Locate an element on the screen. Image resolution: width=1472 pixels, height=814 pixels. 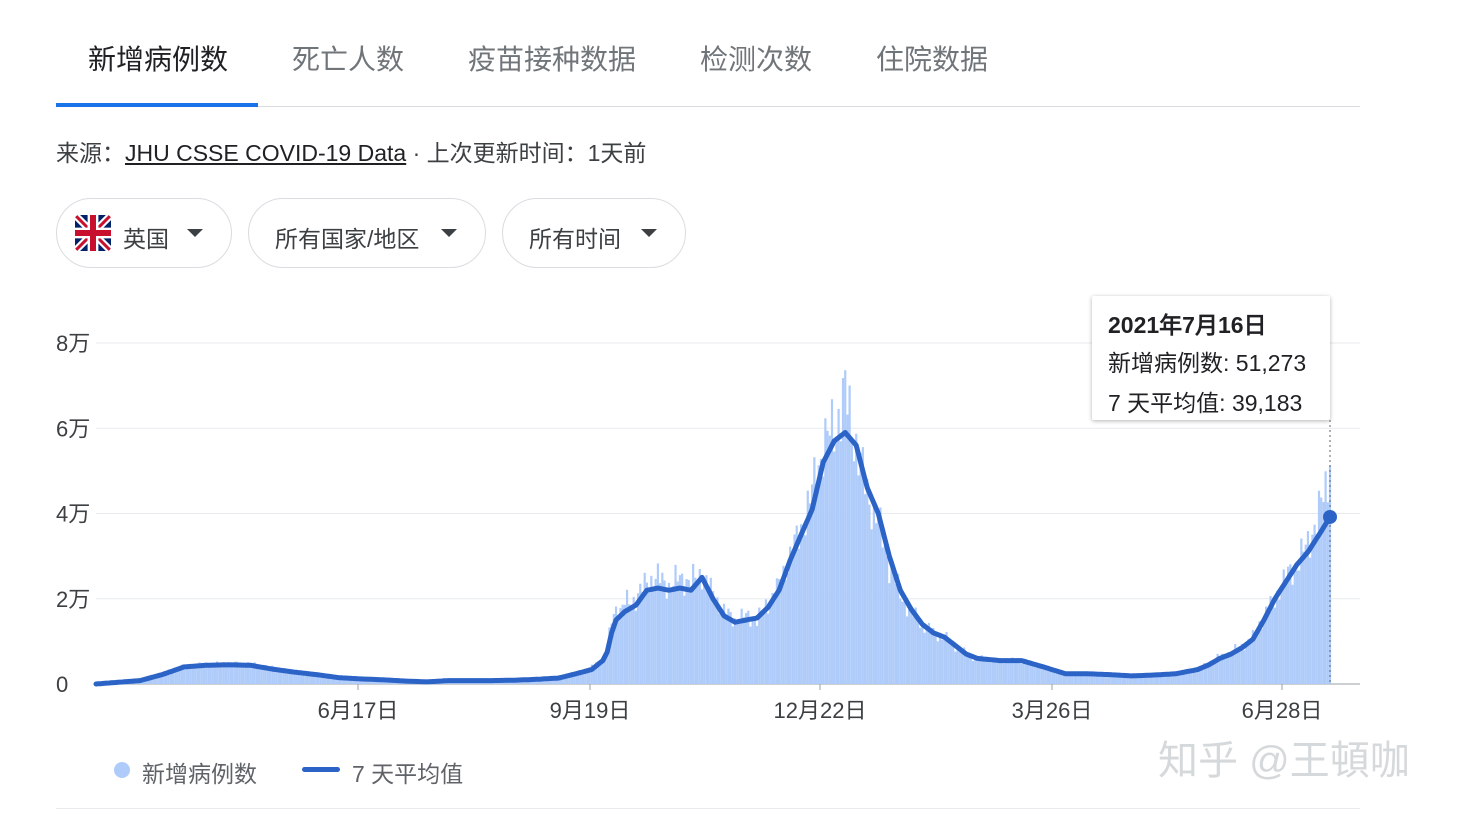
scope-dropdown: 所有国家/地区 is located at coordinates (367, 233).